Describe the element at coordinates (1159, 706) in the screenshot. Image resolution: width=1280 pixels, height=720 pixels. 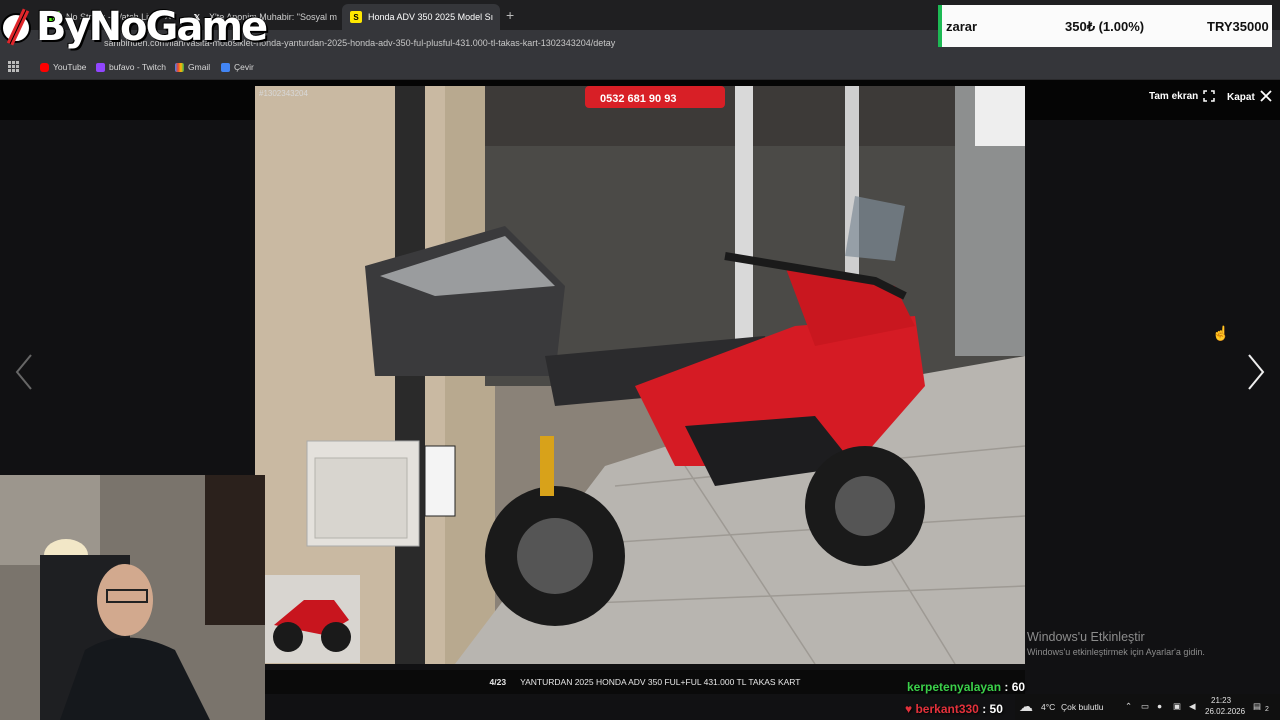
I see `microphone-icon: ●` at that location.